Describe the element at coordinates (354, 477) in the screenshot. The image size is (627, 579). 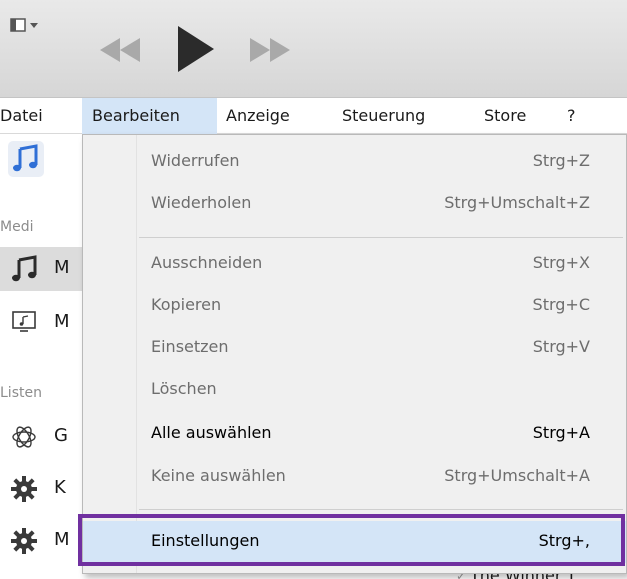
I see `menu-item-select-none: Keine auswählen Strg+Umschalt+A` at that location.